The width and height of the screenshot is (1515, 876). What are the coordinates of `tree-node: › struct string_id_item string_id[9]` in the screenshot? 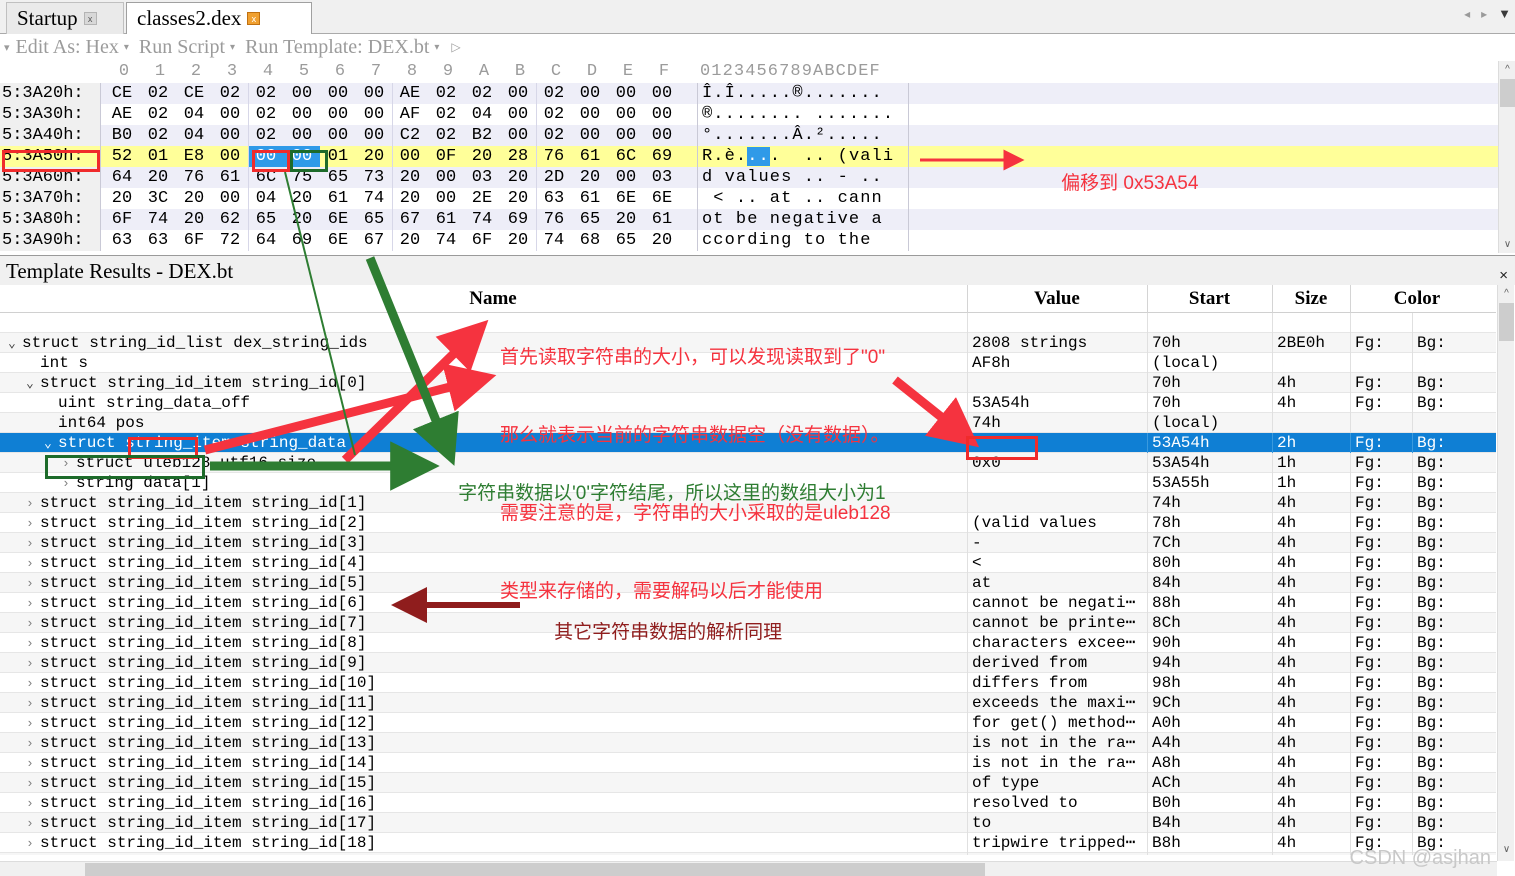 It's located at (196, 663).